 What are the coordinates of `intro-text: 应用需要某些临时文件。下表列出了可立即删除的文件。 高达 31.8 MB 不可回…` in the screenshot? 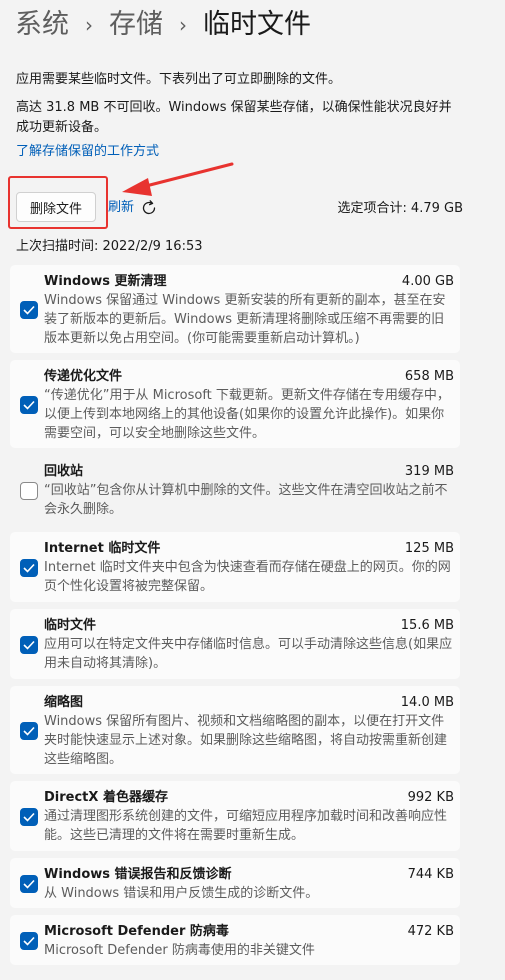 It's located at (240, 104).